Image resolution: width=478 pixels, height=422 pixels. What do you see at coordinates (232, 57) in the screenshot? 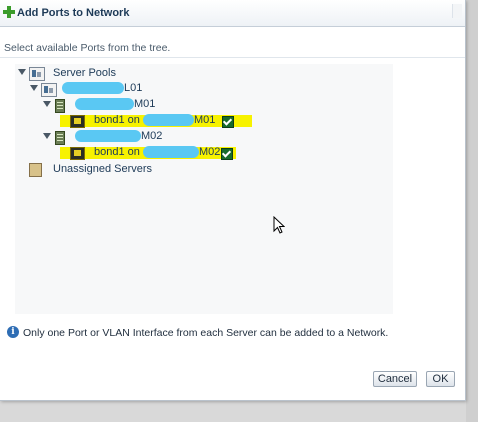
I see `divider` at bounding box center [232, 57].